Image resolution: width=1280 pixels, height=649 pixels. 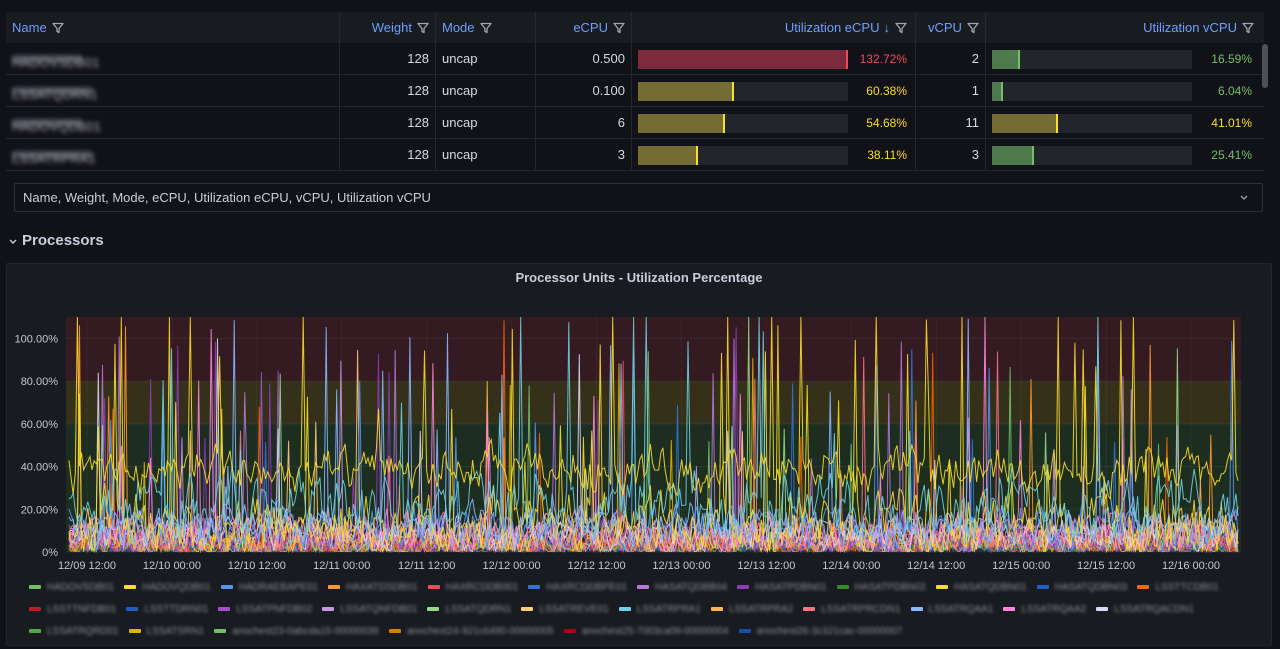 What do you see at coordinates (13, 241) in the screenshot?
I see `chevron-down-icon` at bounding box center [13, 241].